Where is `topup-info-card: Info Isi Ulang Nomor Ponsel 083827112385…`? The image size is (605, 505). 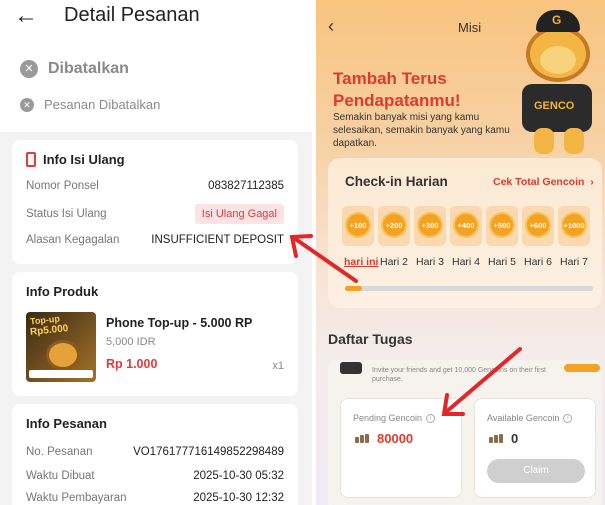
topup-info-card: Info Isi Ulang Nomor Ponsel 083827112385… is located at coordinates (155, 202).